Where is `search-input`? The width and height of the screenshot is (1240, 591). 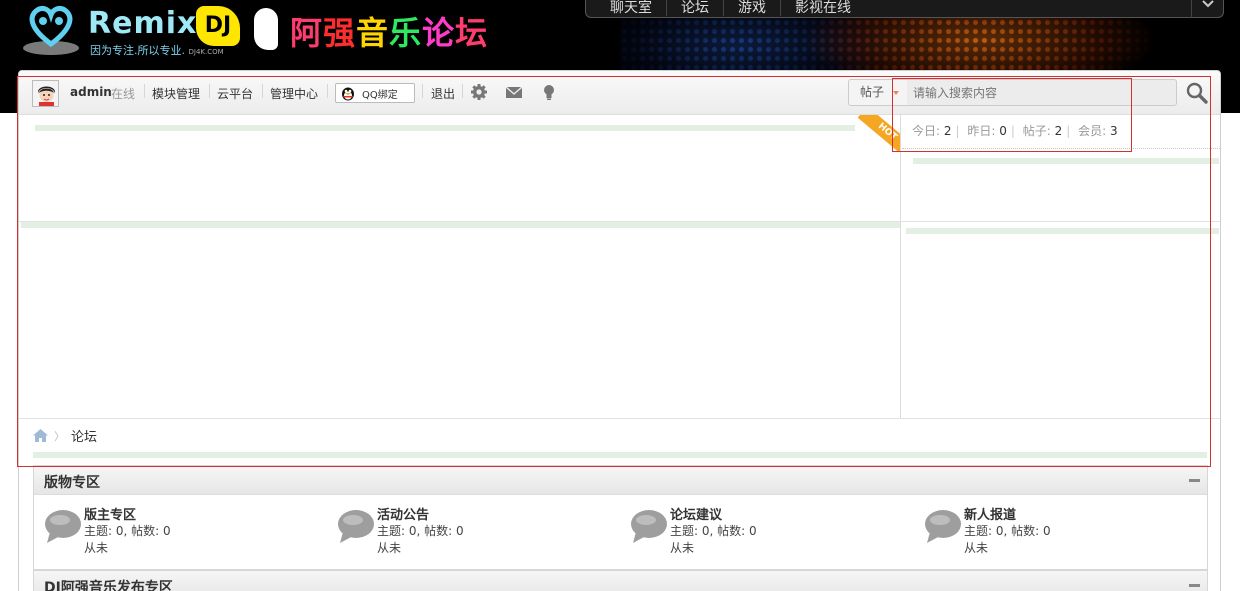 search-input is located at coordinates (1042, 92).